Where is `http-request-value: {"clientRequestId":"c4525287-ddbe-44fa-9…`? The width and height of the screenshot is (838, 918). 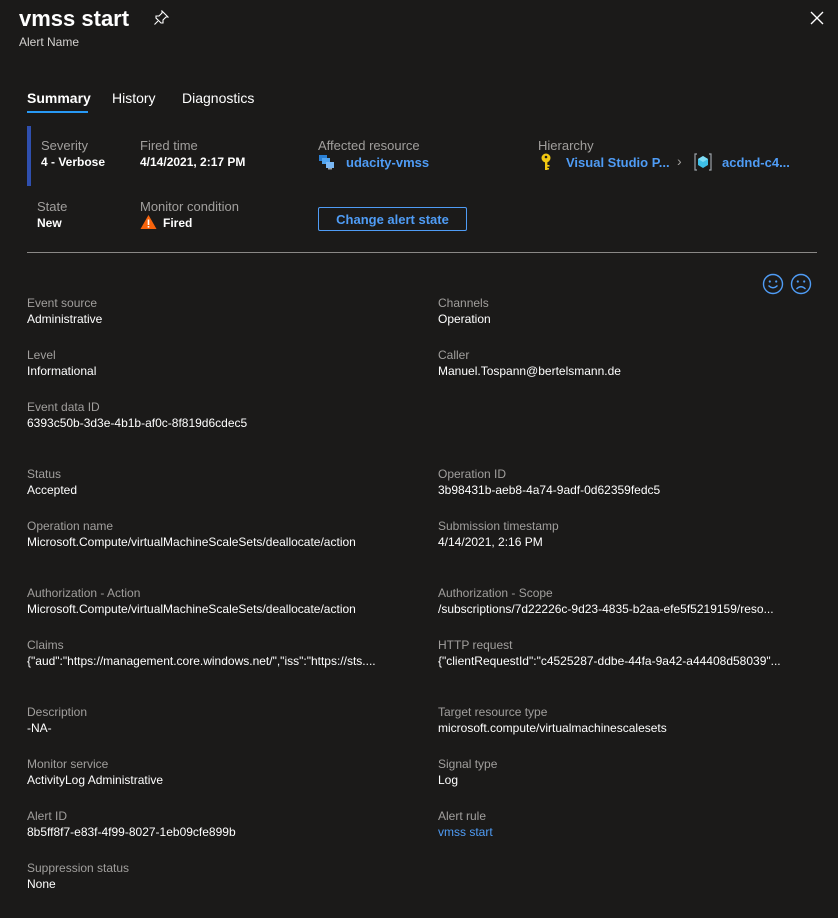 http-request-value: {"clientRequestId":"c4525287-ddbe-44fa-9… is located at coordinates (609, 661).